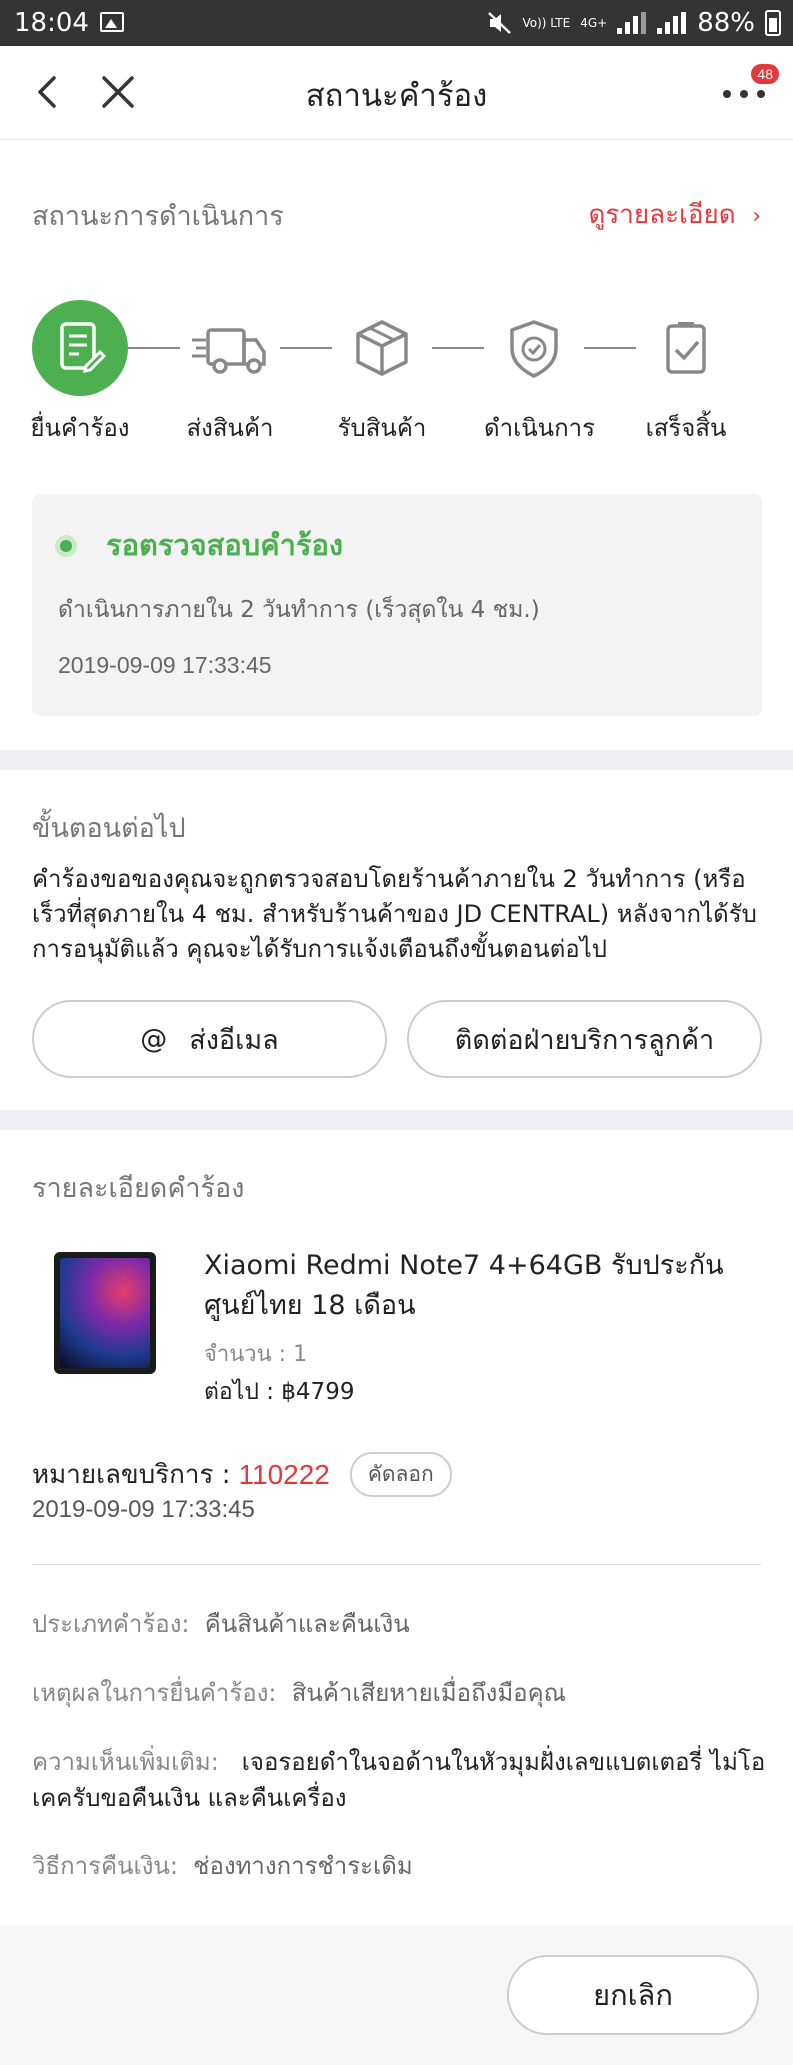 The width and height of the screenshot is (793, 2065). I want to click on notification-badge: 48, so click(765, 74).